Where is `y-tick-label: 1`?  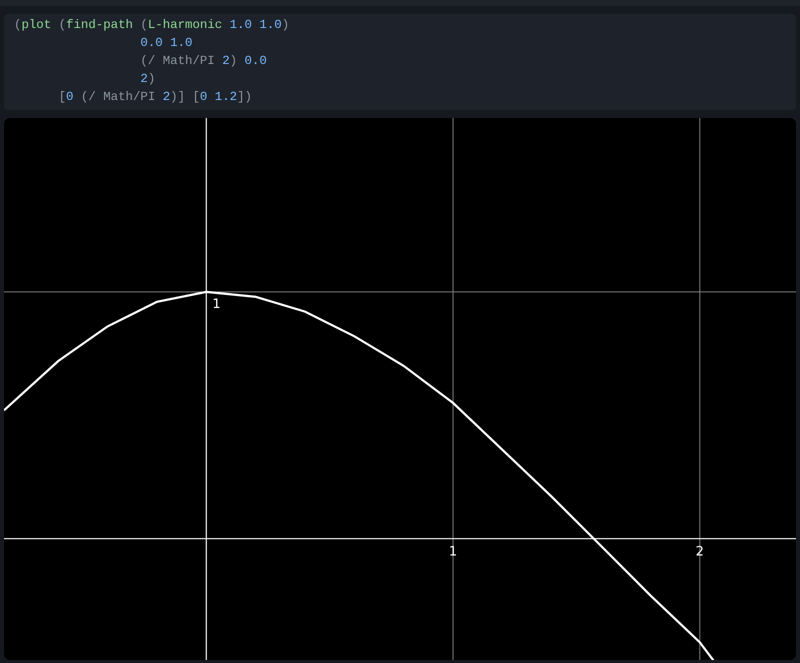
y-tick-label: 1 is located at coordinates (216, 304).